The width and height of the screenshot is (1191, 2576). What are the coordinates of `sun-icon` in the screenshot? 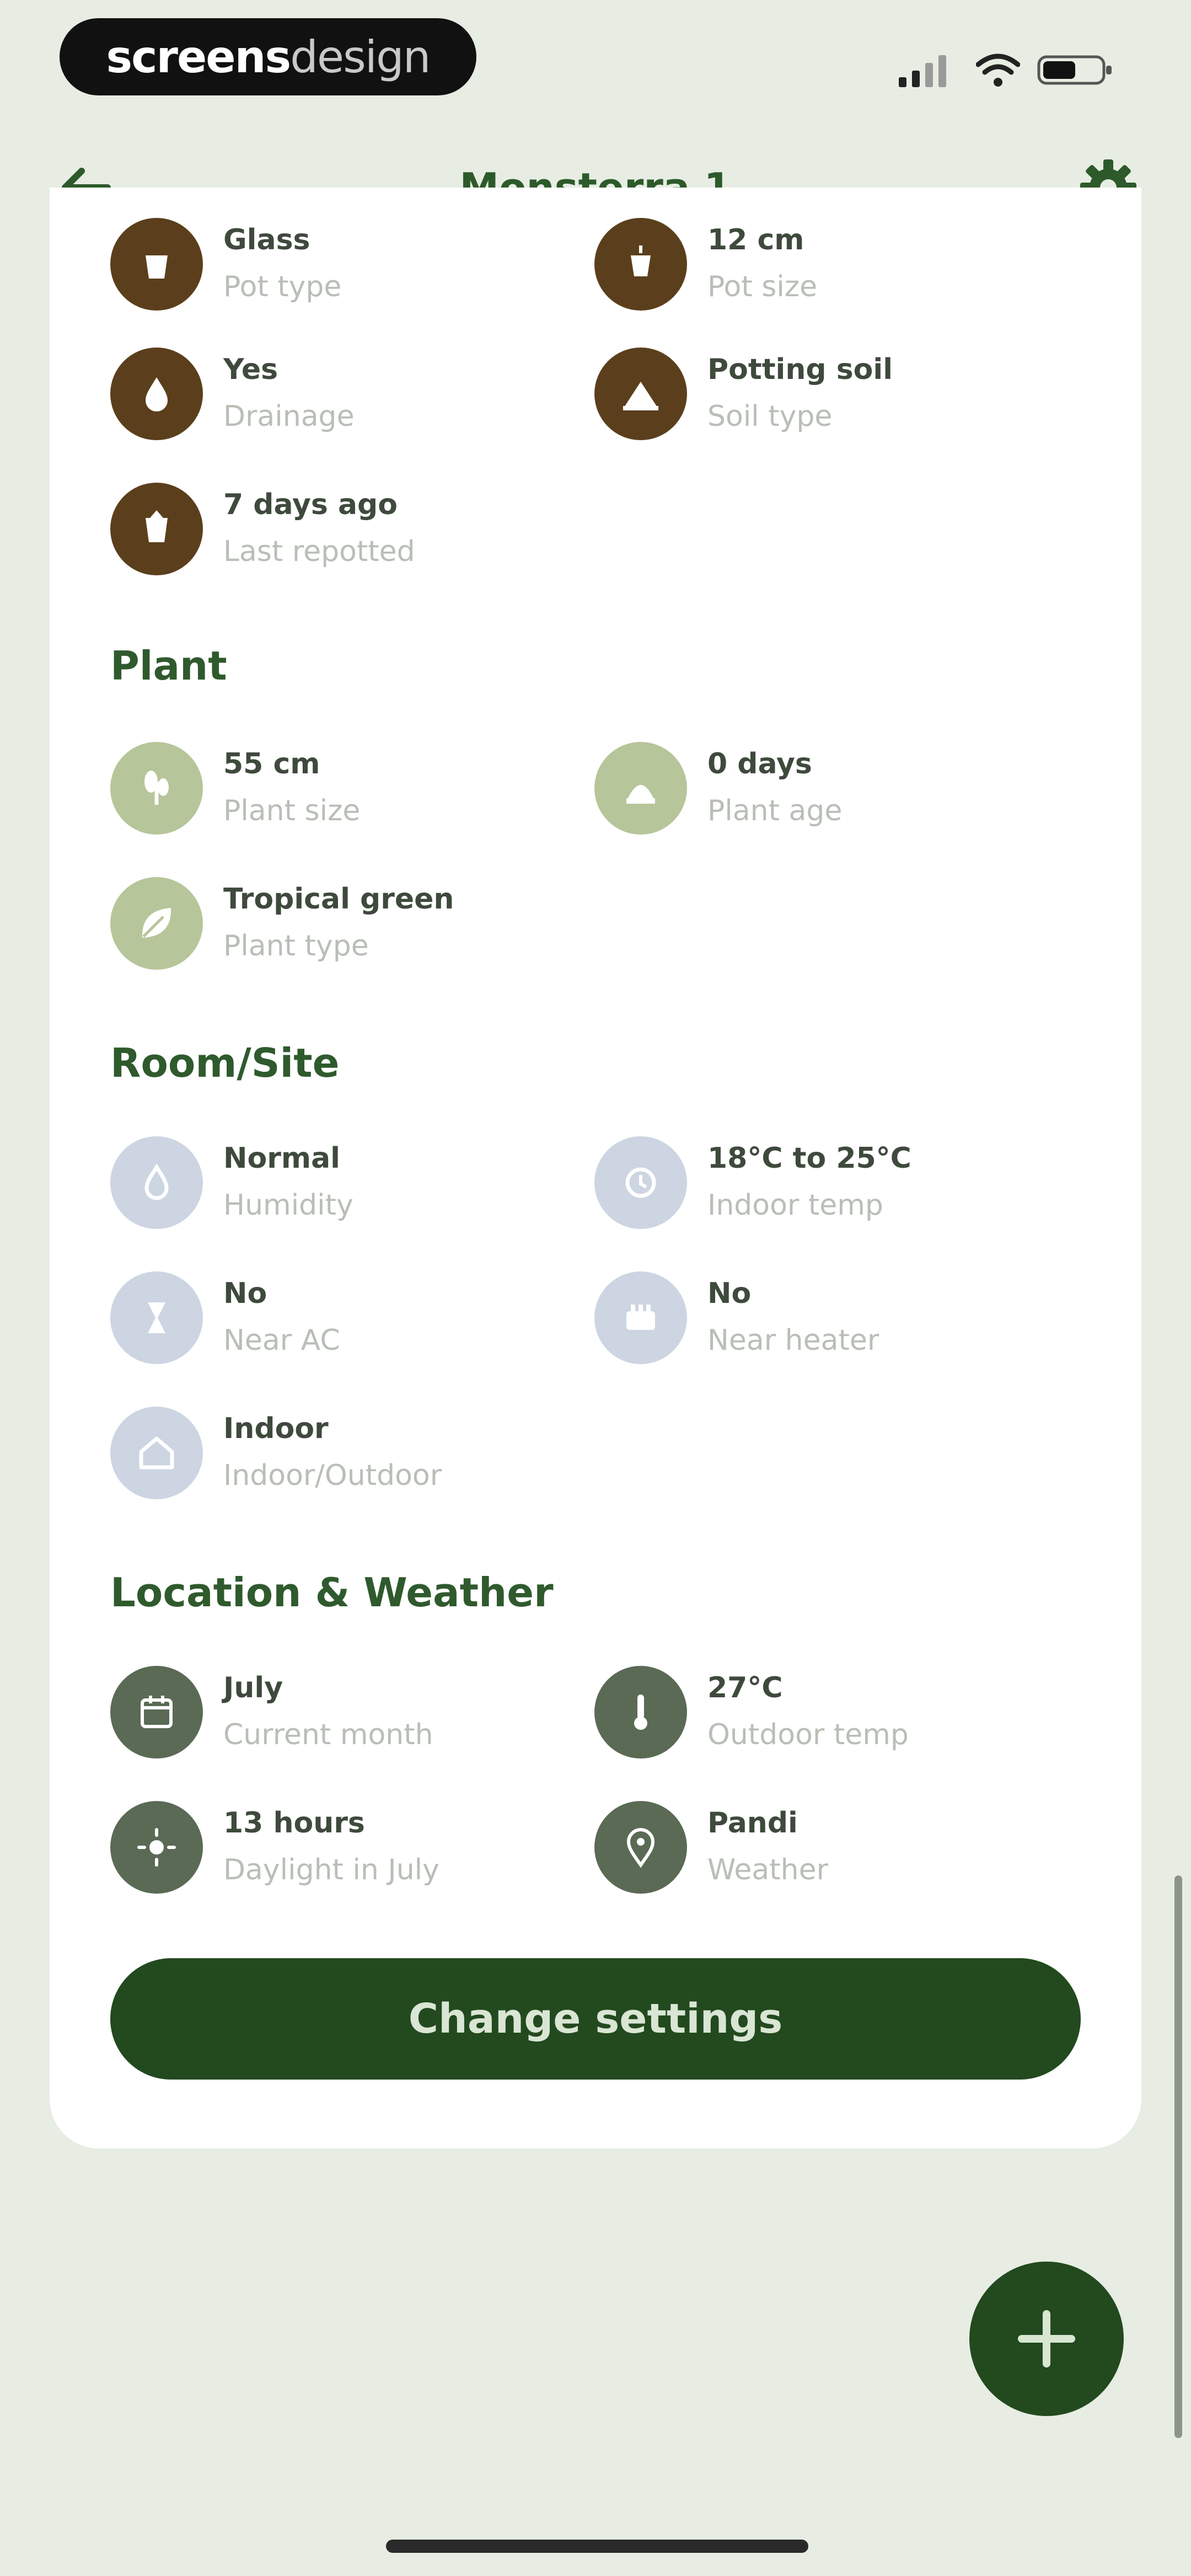 It's located at (157, 1847).